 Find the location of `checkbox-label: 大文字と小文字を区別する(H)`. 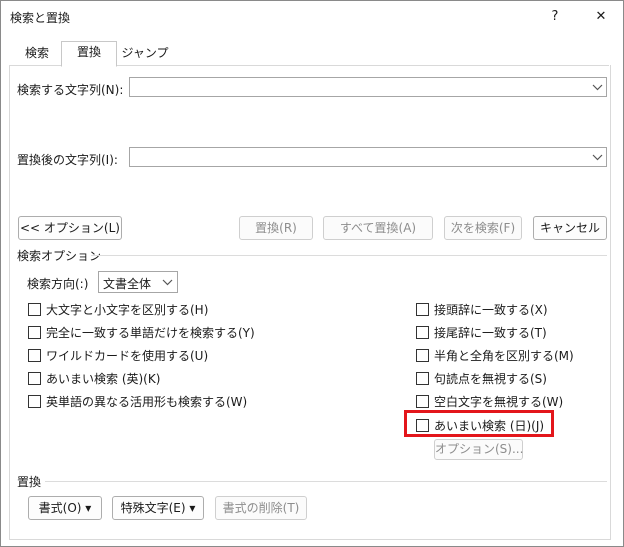

checkbox-label: 大文字と小文字を区別する(H) is located at coordinates (127, 310).